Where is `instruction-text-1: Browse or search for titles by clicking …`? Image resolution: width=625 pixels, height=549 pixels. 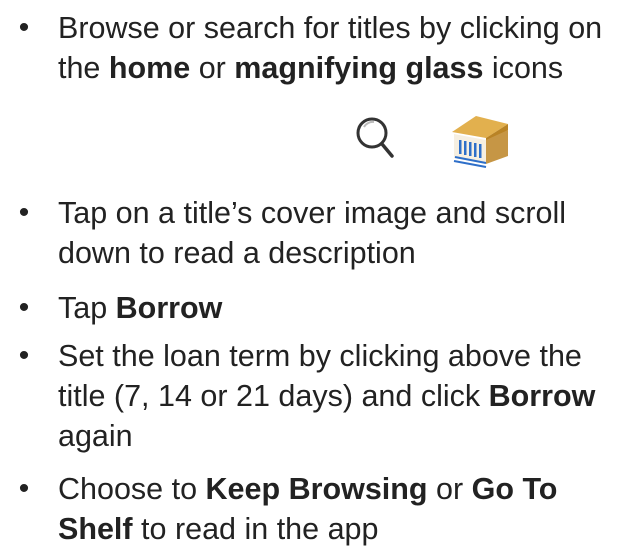 instruction-text-1: Browse or search for titles by clicking … is located at coordinates (330, 48).